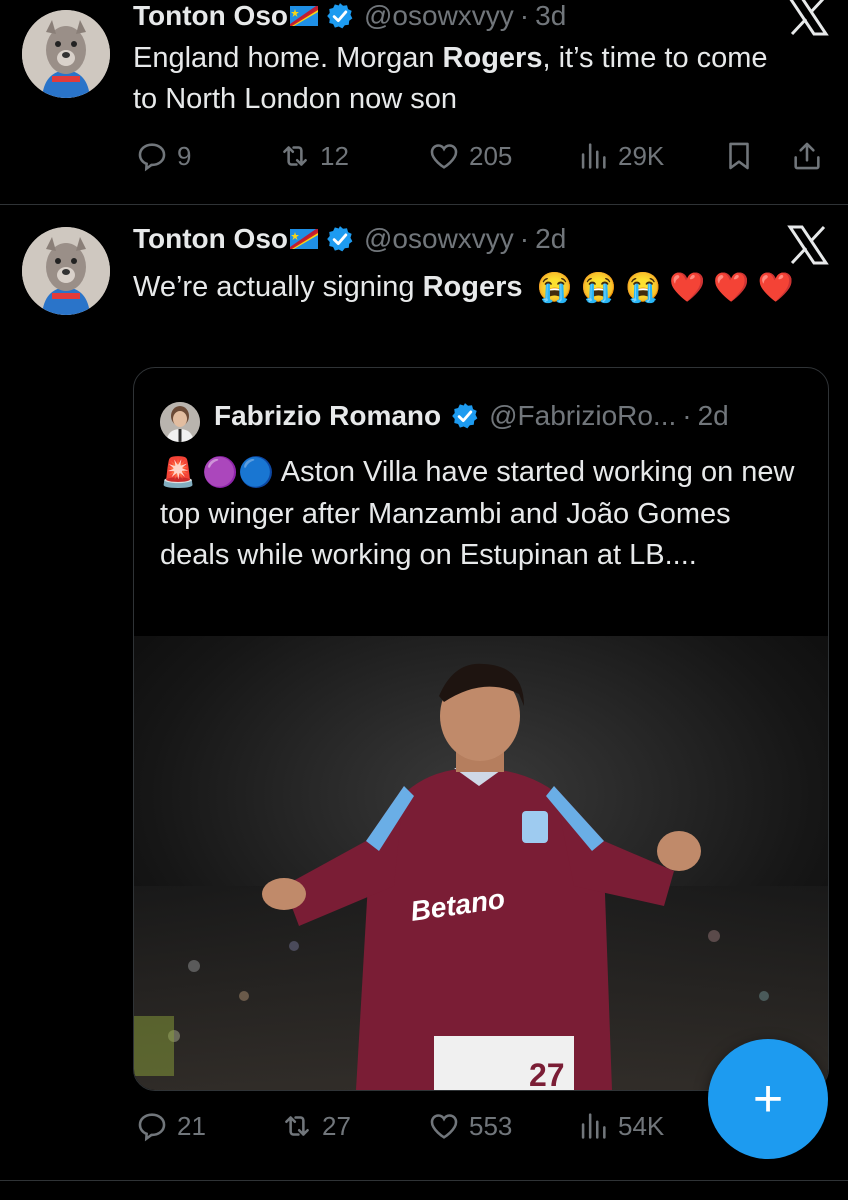 The width and height of the screenshot is (848, 1200). What do you see at coordinates (220, 472) in the screenshot?
I see `purple-circle-emoji: 🟣` at bounding box center [220, 472].